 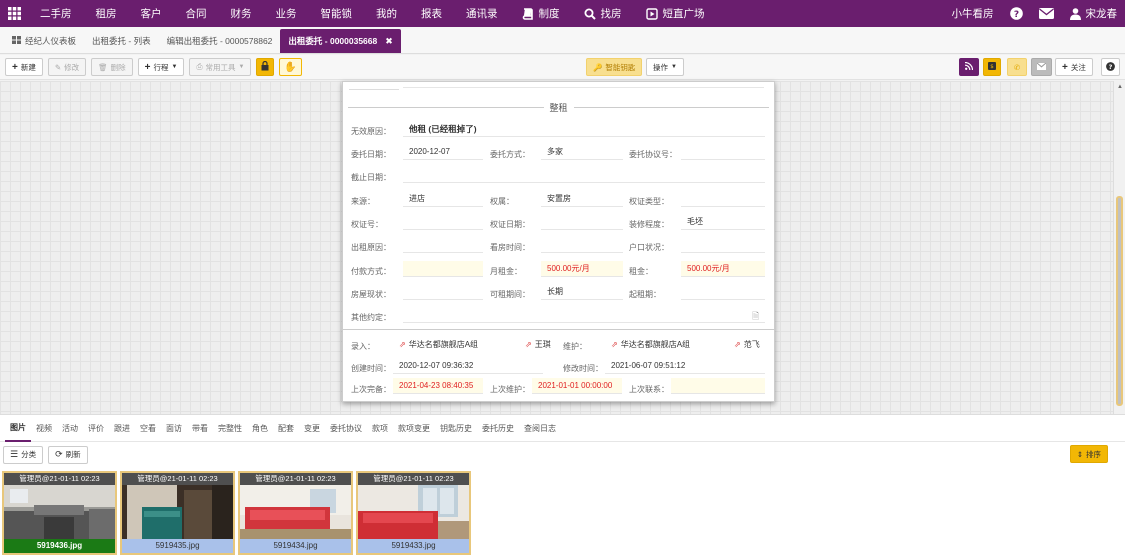 What do you see at coordinates (413, 513) in the screenshot?
I see `photo-thumbnail: 管理员@21-01-11 02:23 5919433.jpg` at bounding box center [413, 513].